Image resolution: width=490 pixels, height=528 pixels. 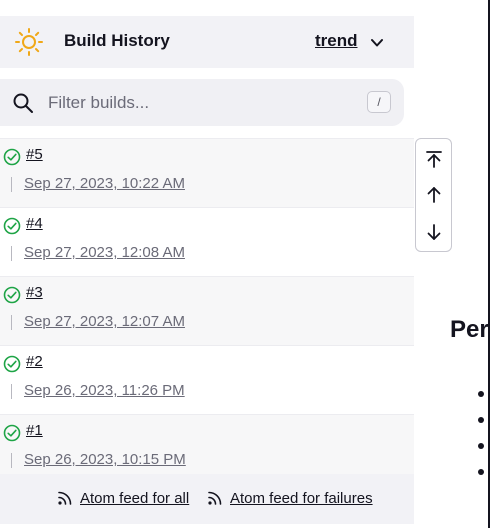 I want to click on panel-title: Build History, so click(x=117, y=40).